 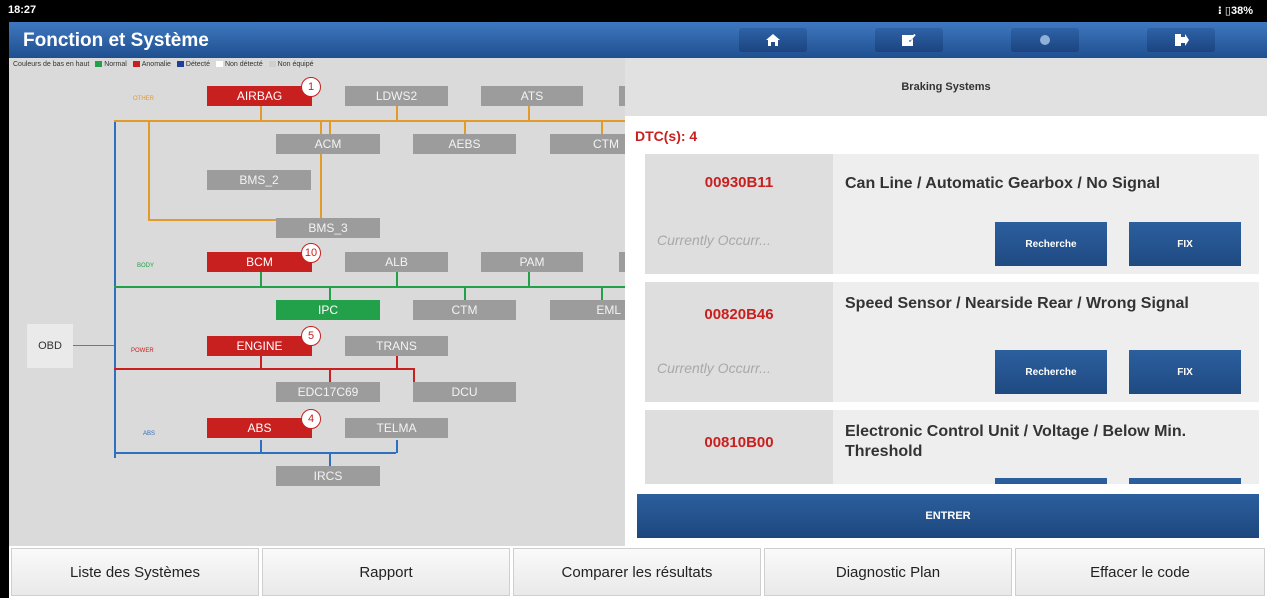 What do you see at coordinates (272, 64) in the screenshot?
I see `legend-swatch-not-equipped` at bounding box center [272, 64].